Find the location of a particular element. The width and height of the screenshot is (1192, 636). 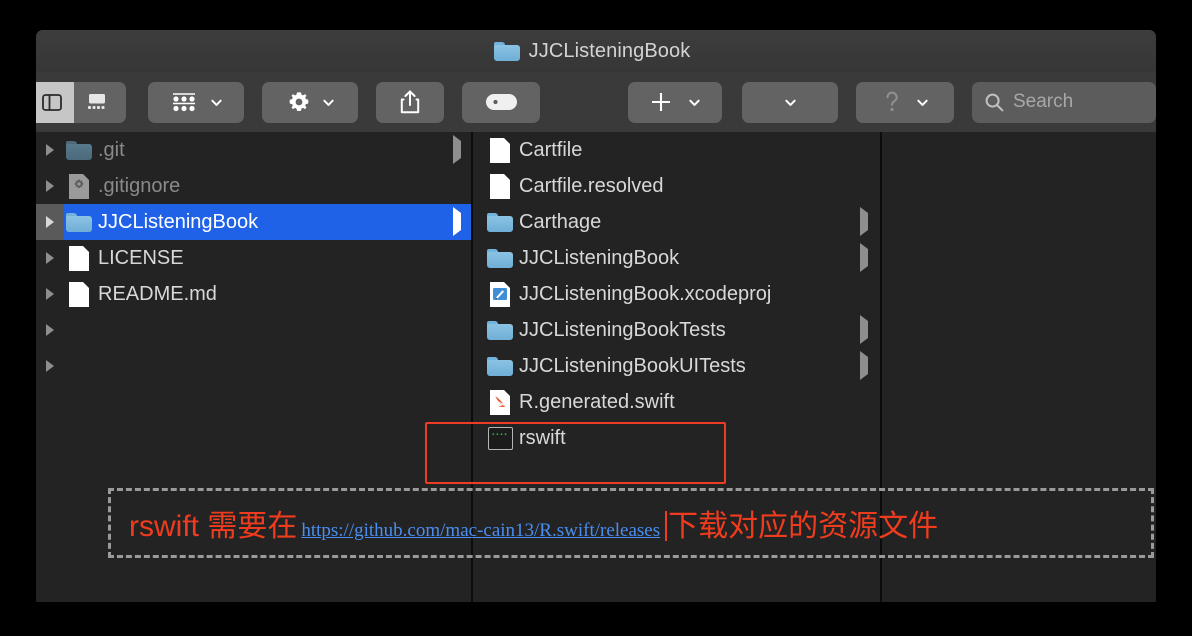

list-item-label: .git is located at coordinates (111, 149).